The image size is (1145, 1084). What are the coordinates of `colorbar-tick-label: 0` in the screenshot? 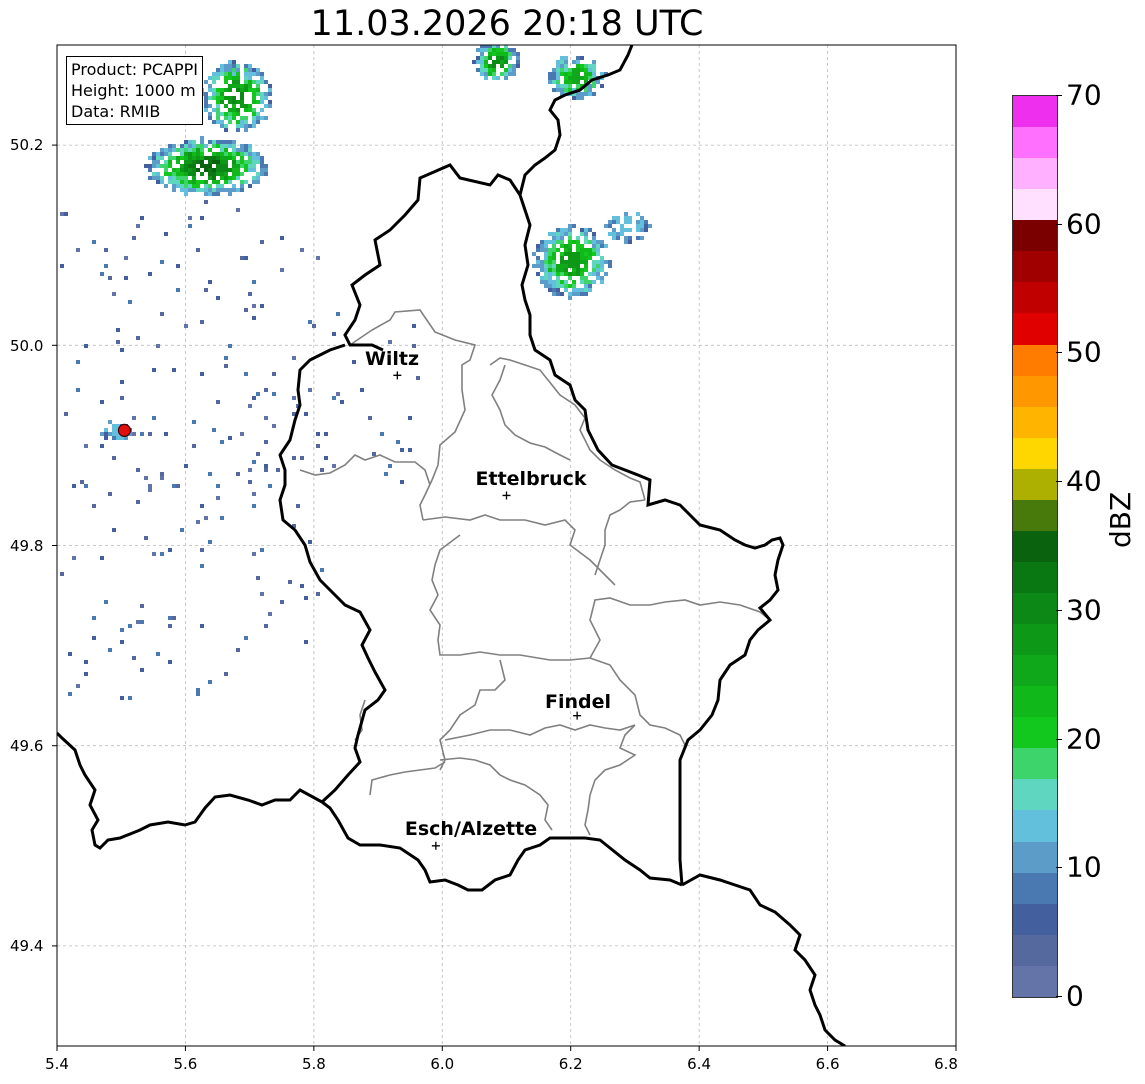 It's located at (1075, 996).